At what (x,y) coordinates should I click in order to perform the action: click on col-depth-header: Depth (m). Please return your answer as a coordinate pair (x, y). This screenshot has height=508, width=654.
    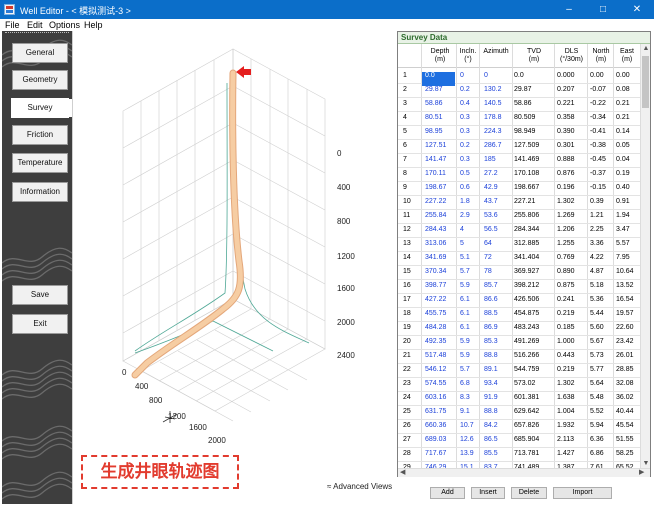
    Looking at the image, I should click on (440, 56).